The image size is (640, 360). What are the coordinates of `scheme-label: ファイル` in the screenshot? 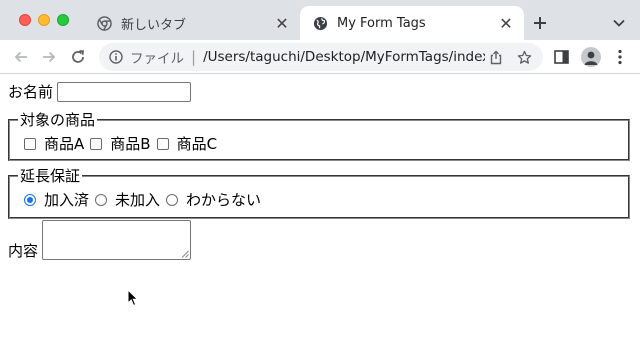 It's located at (157, 59).